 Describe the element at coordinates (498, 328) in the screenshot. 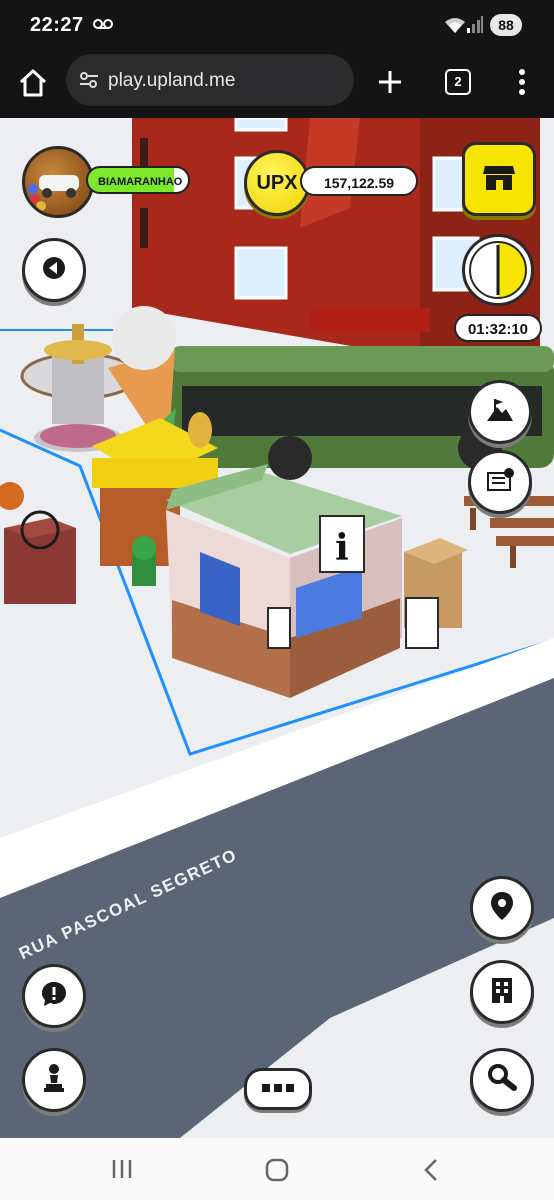

I see `timer: 01:32:10` at that location.